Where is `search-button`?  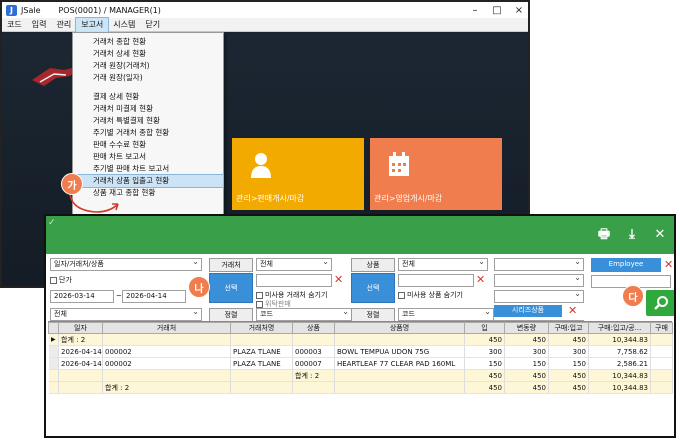 search-button is located at coordinates (660, 303).